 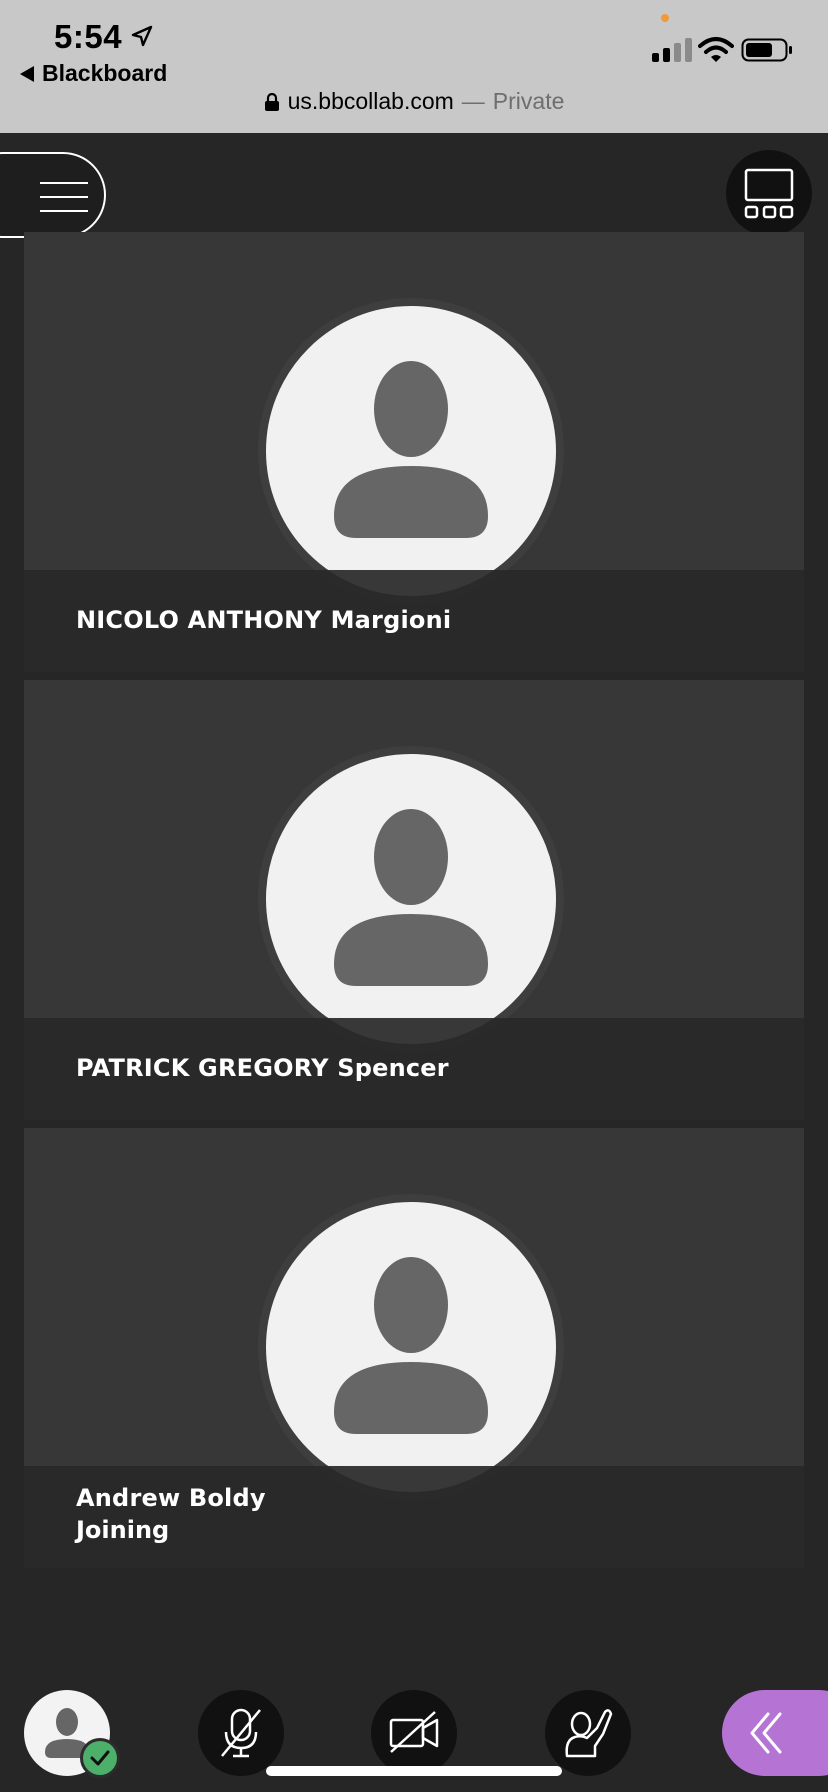 I want to click on layout-toggle-button, so click(x=769, y=193).